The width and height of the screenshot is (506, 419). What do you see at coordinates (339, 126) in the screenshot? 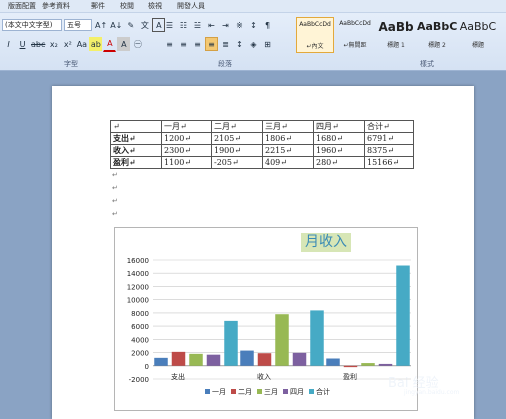
I see `table-cell: 四月↵` at bounding box center [339, 126].